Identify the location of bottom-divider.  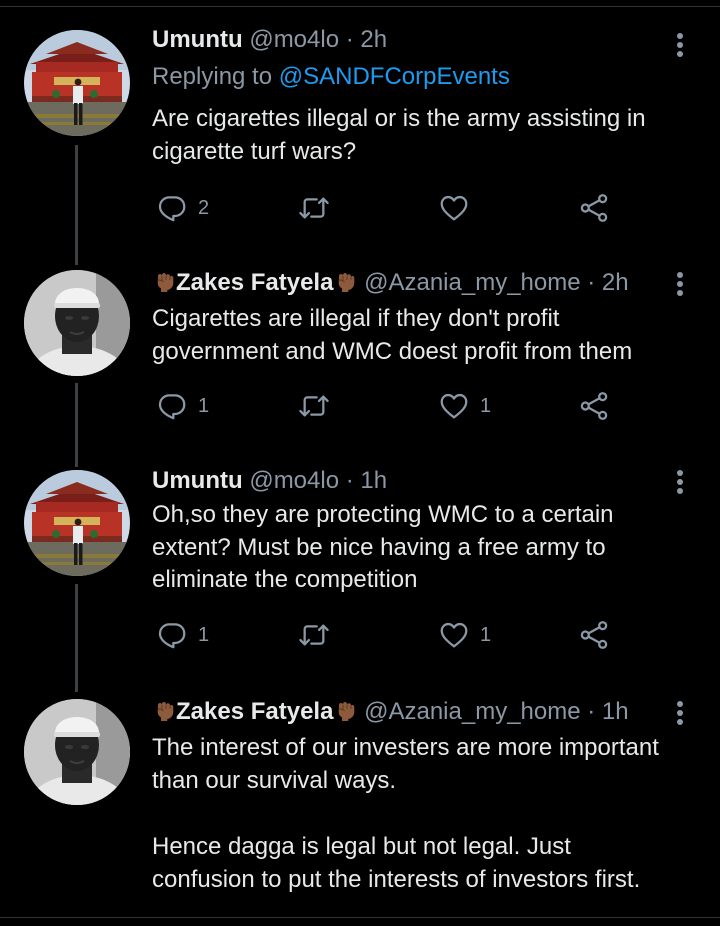
(360, 917).